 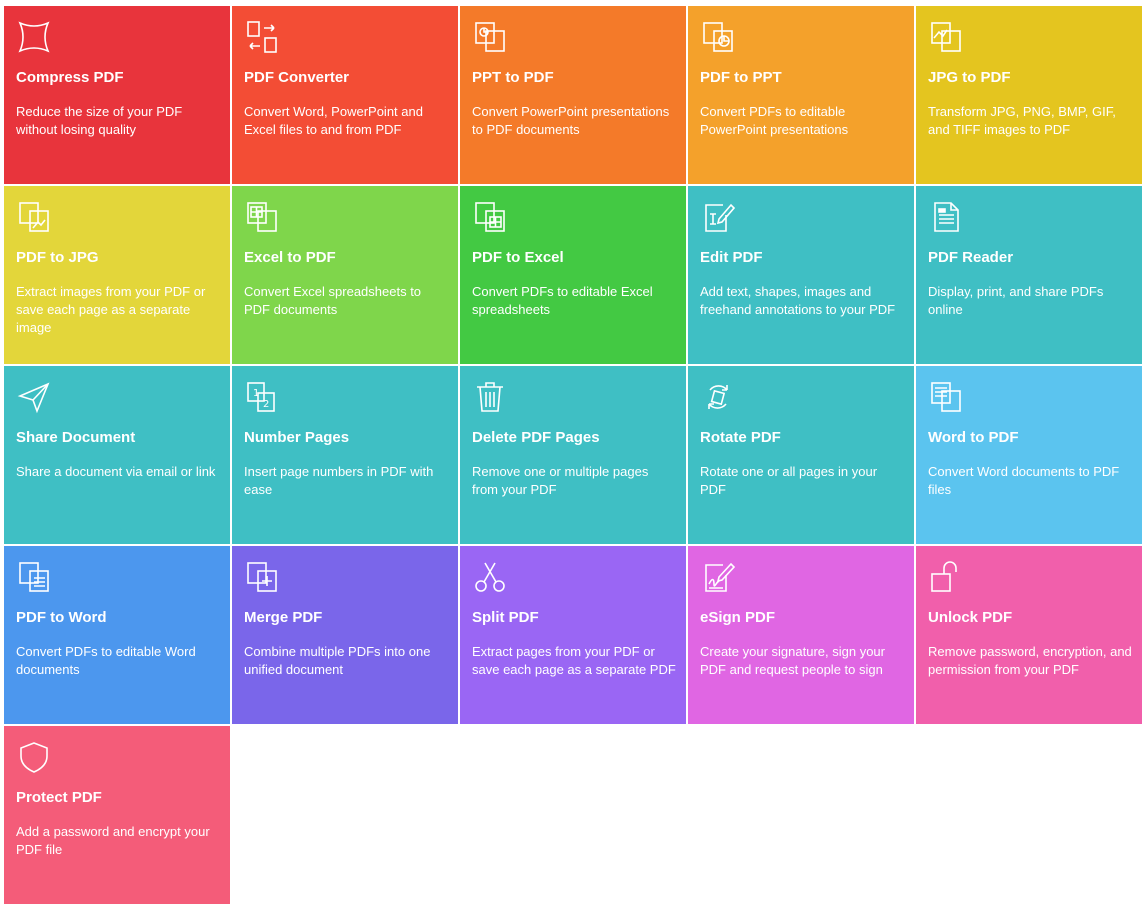 What do you see at coordinates (518, 257) in the screenshot?
I see `tool-title: PDF to Excel` at bounding box center [518, 257].